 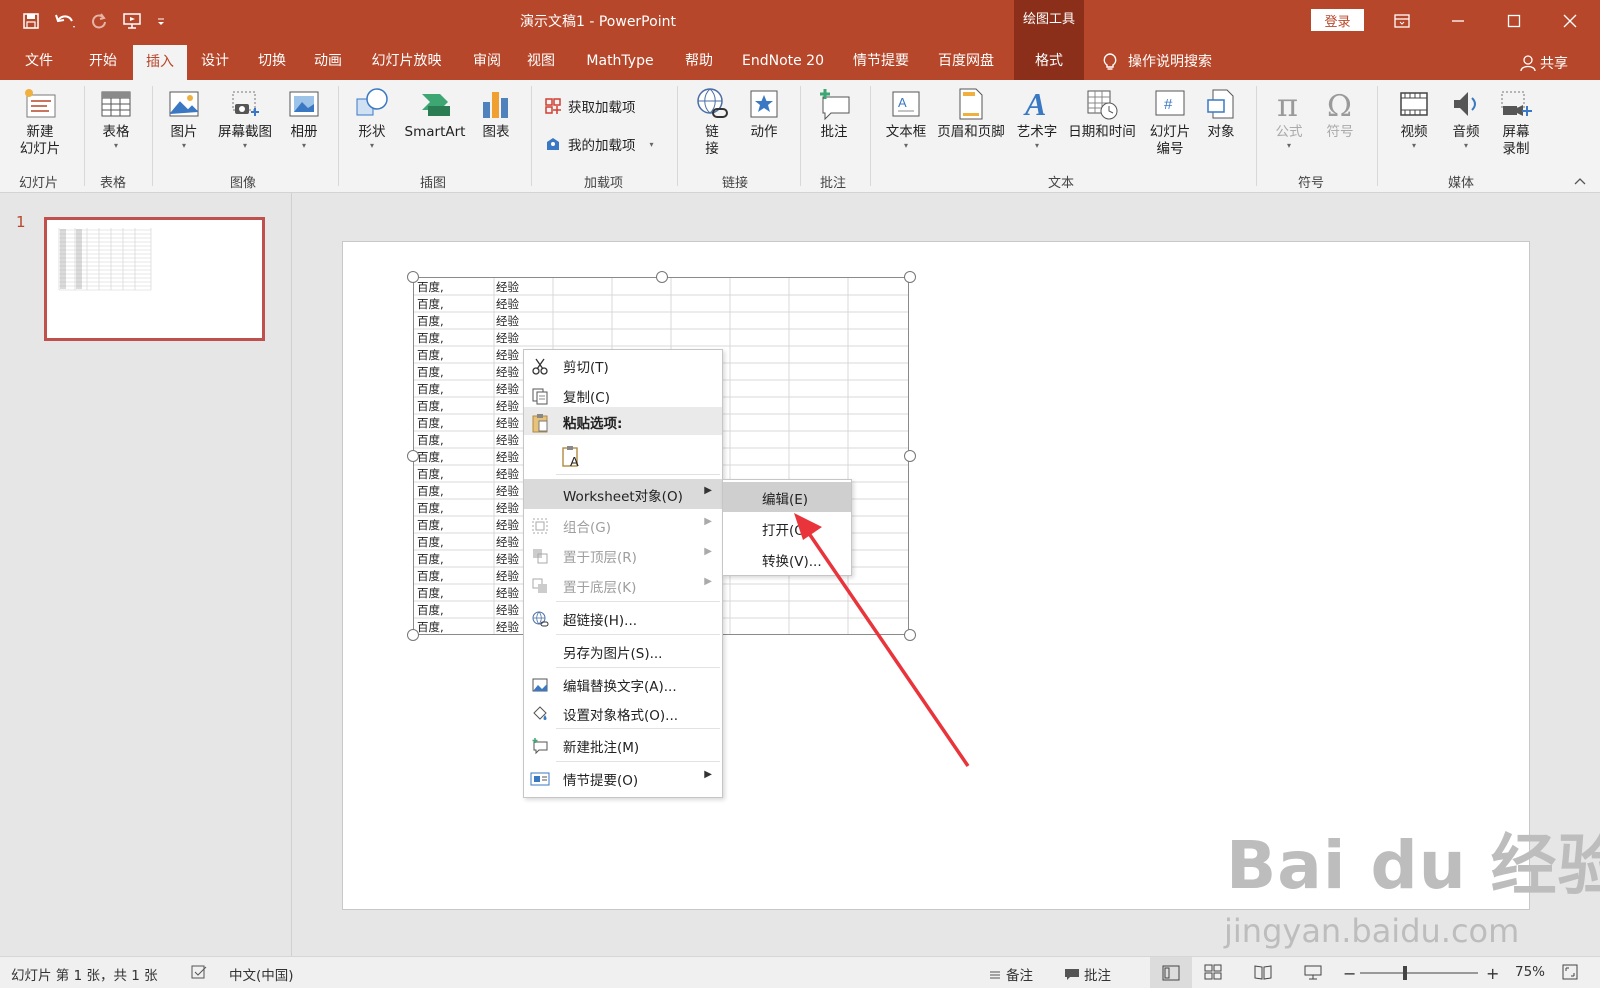 What do you see at coordinates (1037, 118) in the screenshot?
I see `wordart-button: A 艺术字 ▾` at bounding box center [1037, 118].